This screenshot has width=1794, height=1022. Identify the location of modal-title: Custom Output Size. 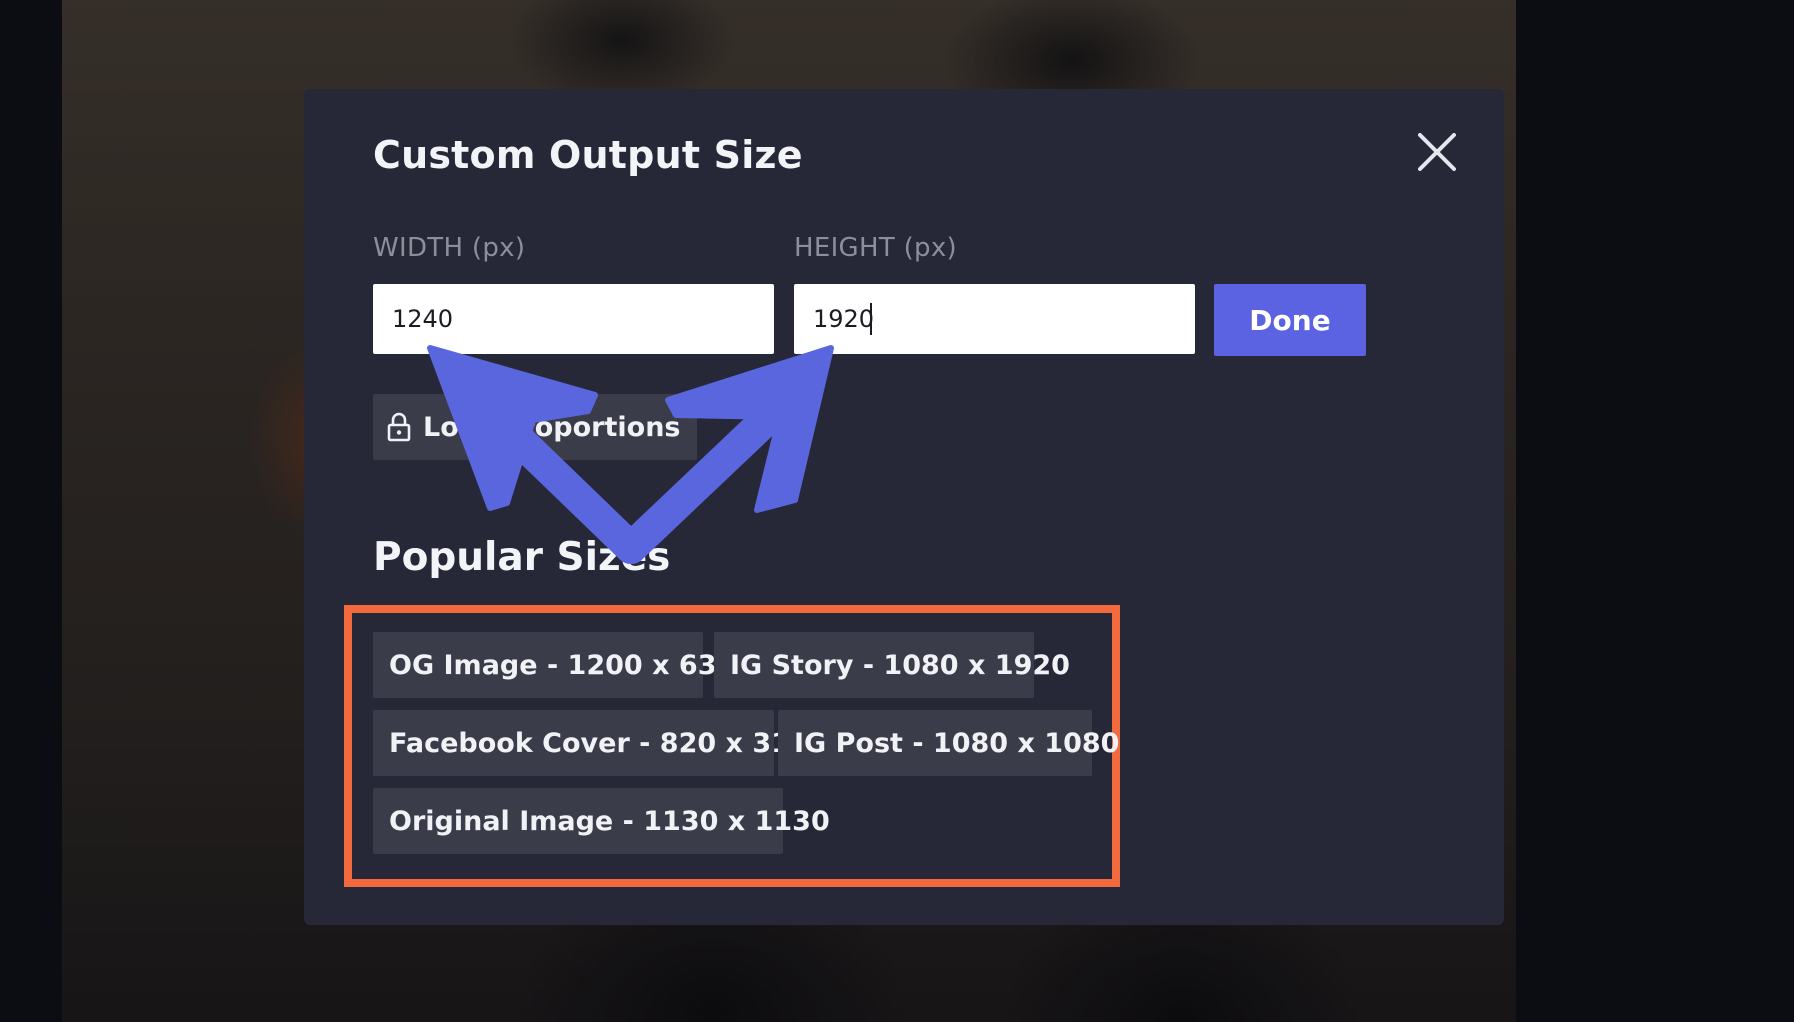
(588, 155).